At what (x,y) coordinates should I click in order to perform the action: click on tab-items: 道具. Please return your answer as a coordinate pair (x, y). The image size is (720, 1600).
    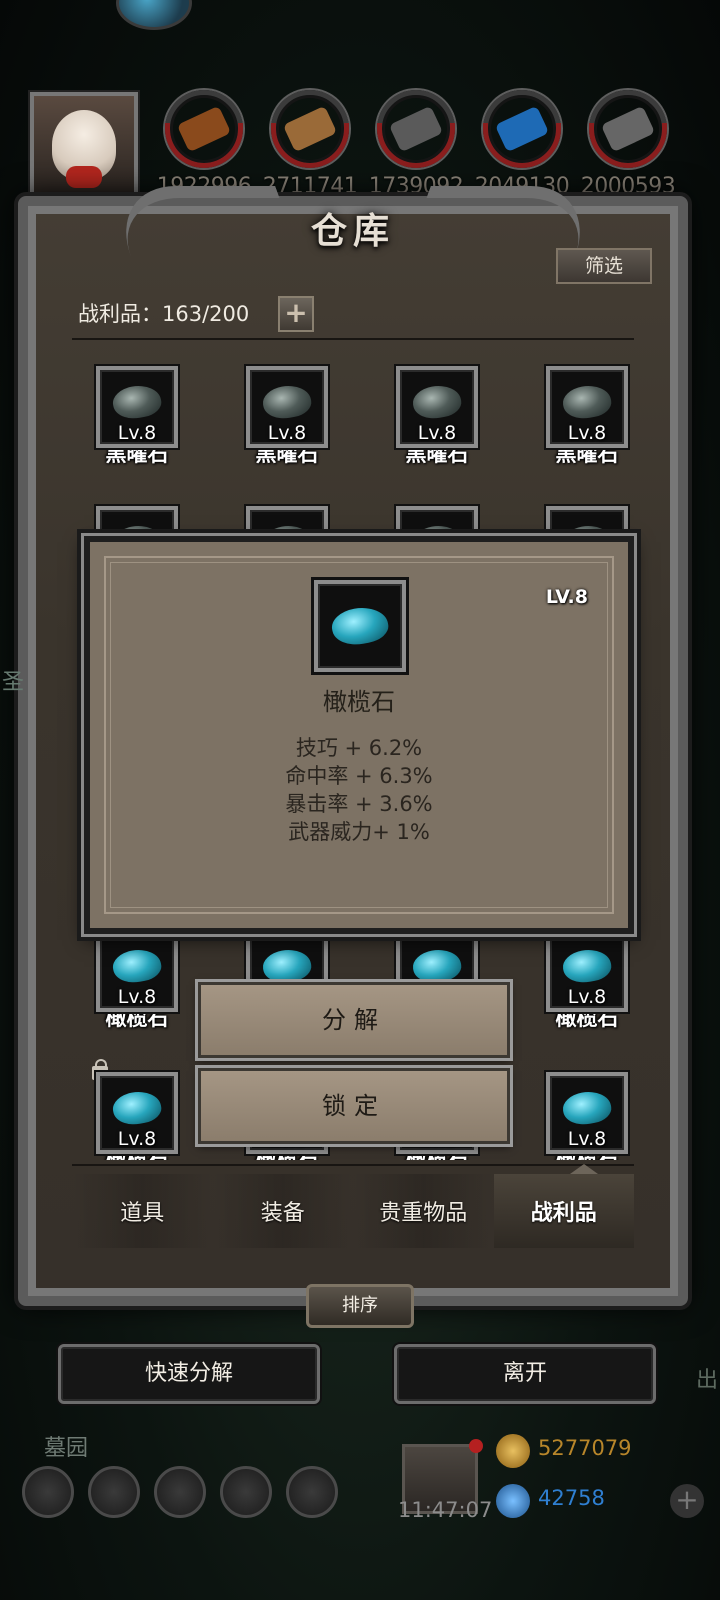
    Looking at the image, I should click on (142, 1211).